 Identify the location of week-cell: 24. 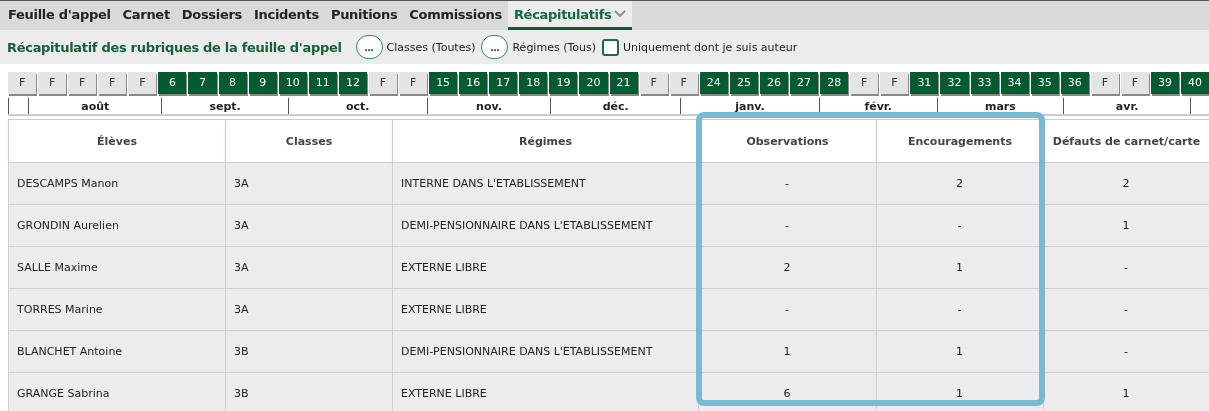
(713, 83).